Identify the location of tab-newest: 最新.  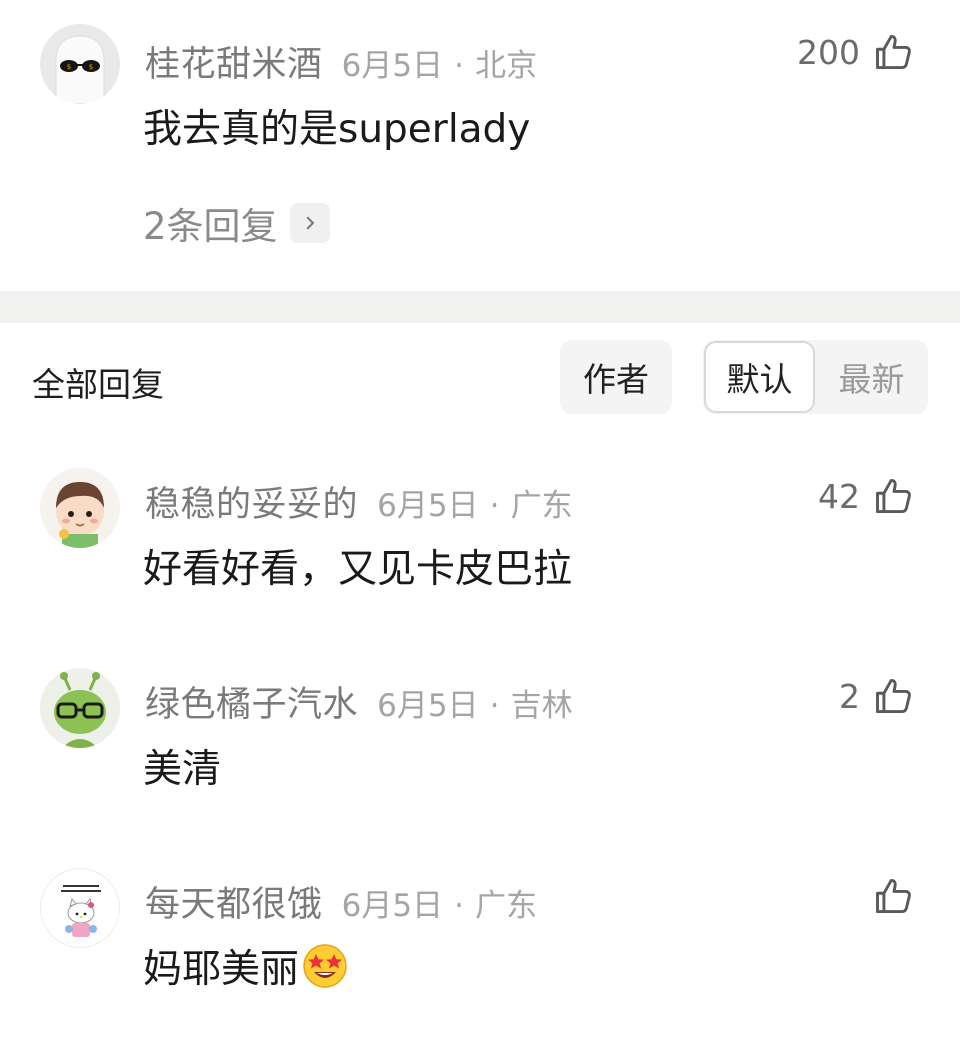
(871, 377).